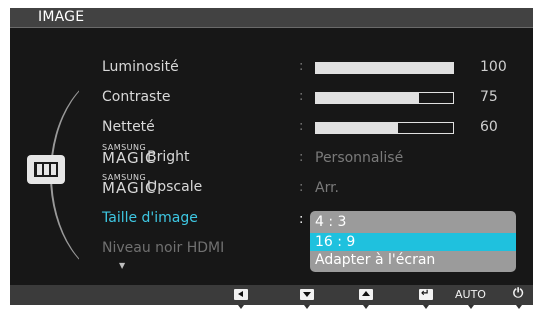 Image resolution: width=543 pixels, height=313 pixels. I want to click on magic-upscale-label: Upscale, so click(175, 187).